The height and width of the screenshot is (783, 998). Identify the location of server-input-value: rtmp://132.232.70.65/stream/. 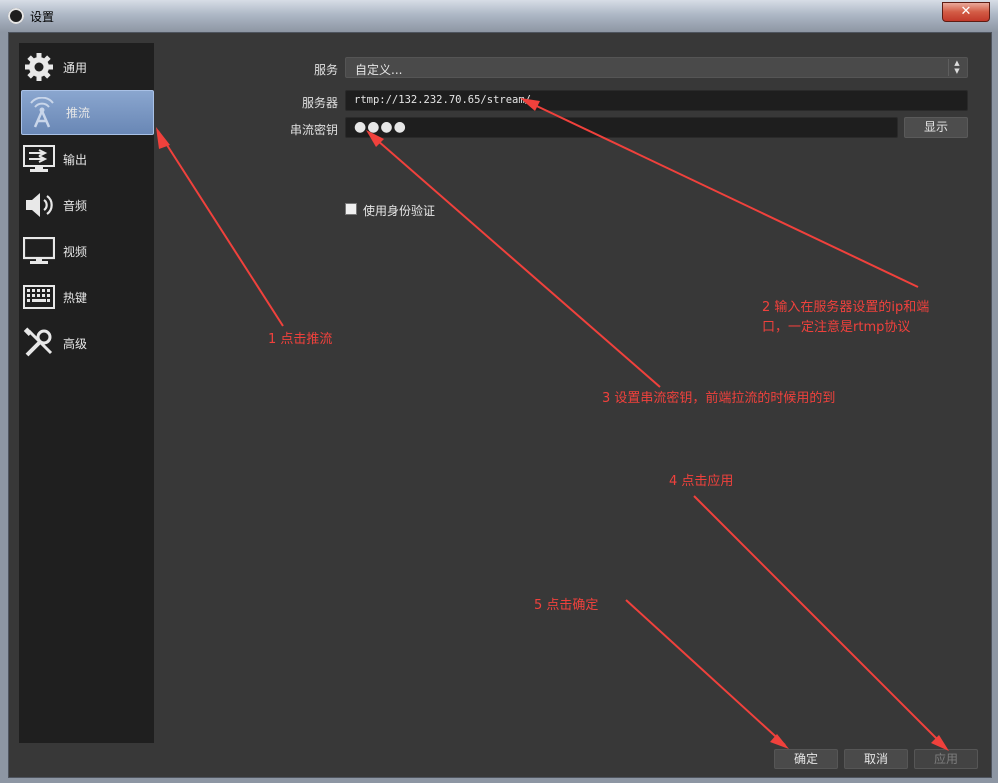
(443, 100).